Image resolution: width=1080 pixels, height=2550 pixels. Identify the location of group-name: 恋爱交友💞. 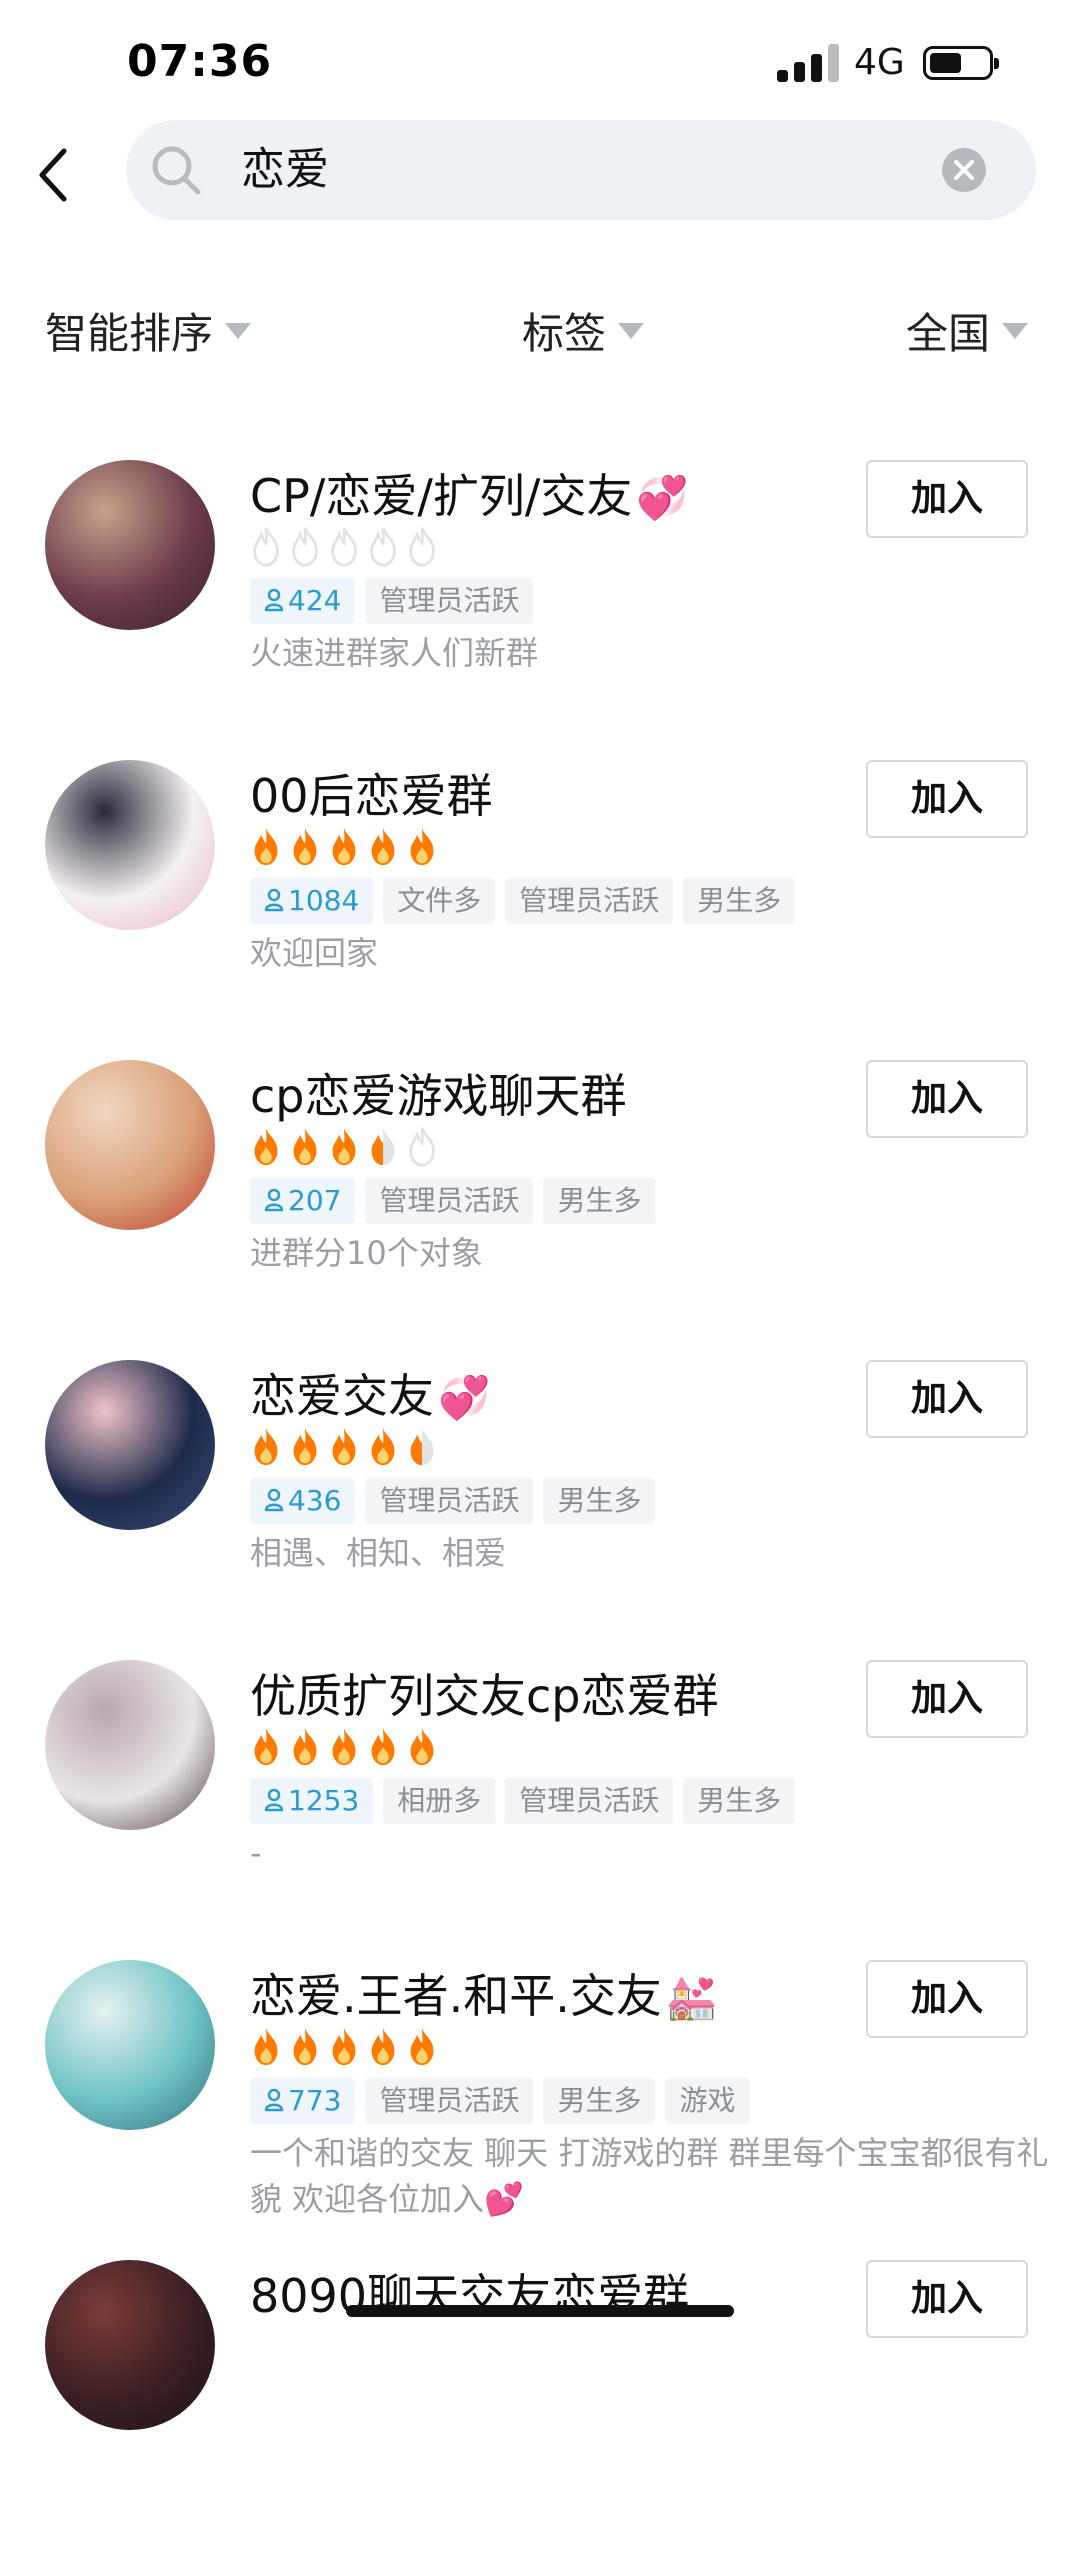
(370, 1393).